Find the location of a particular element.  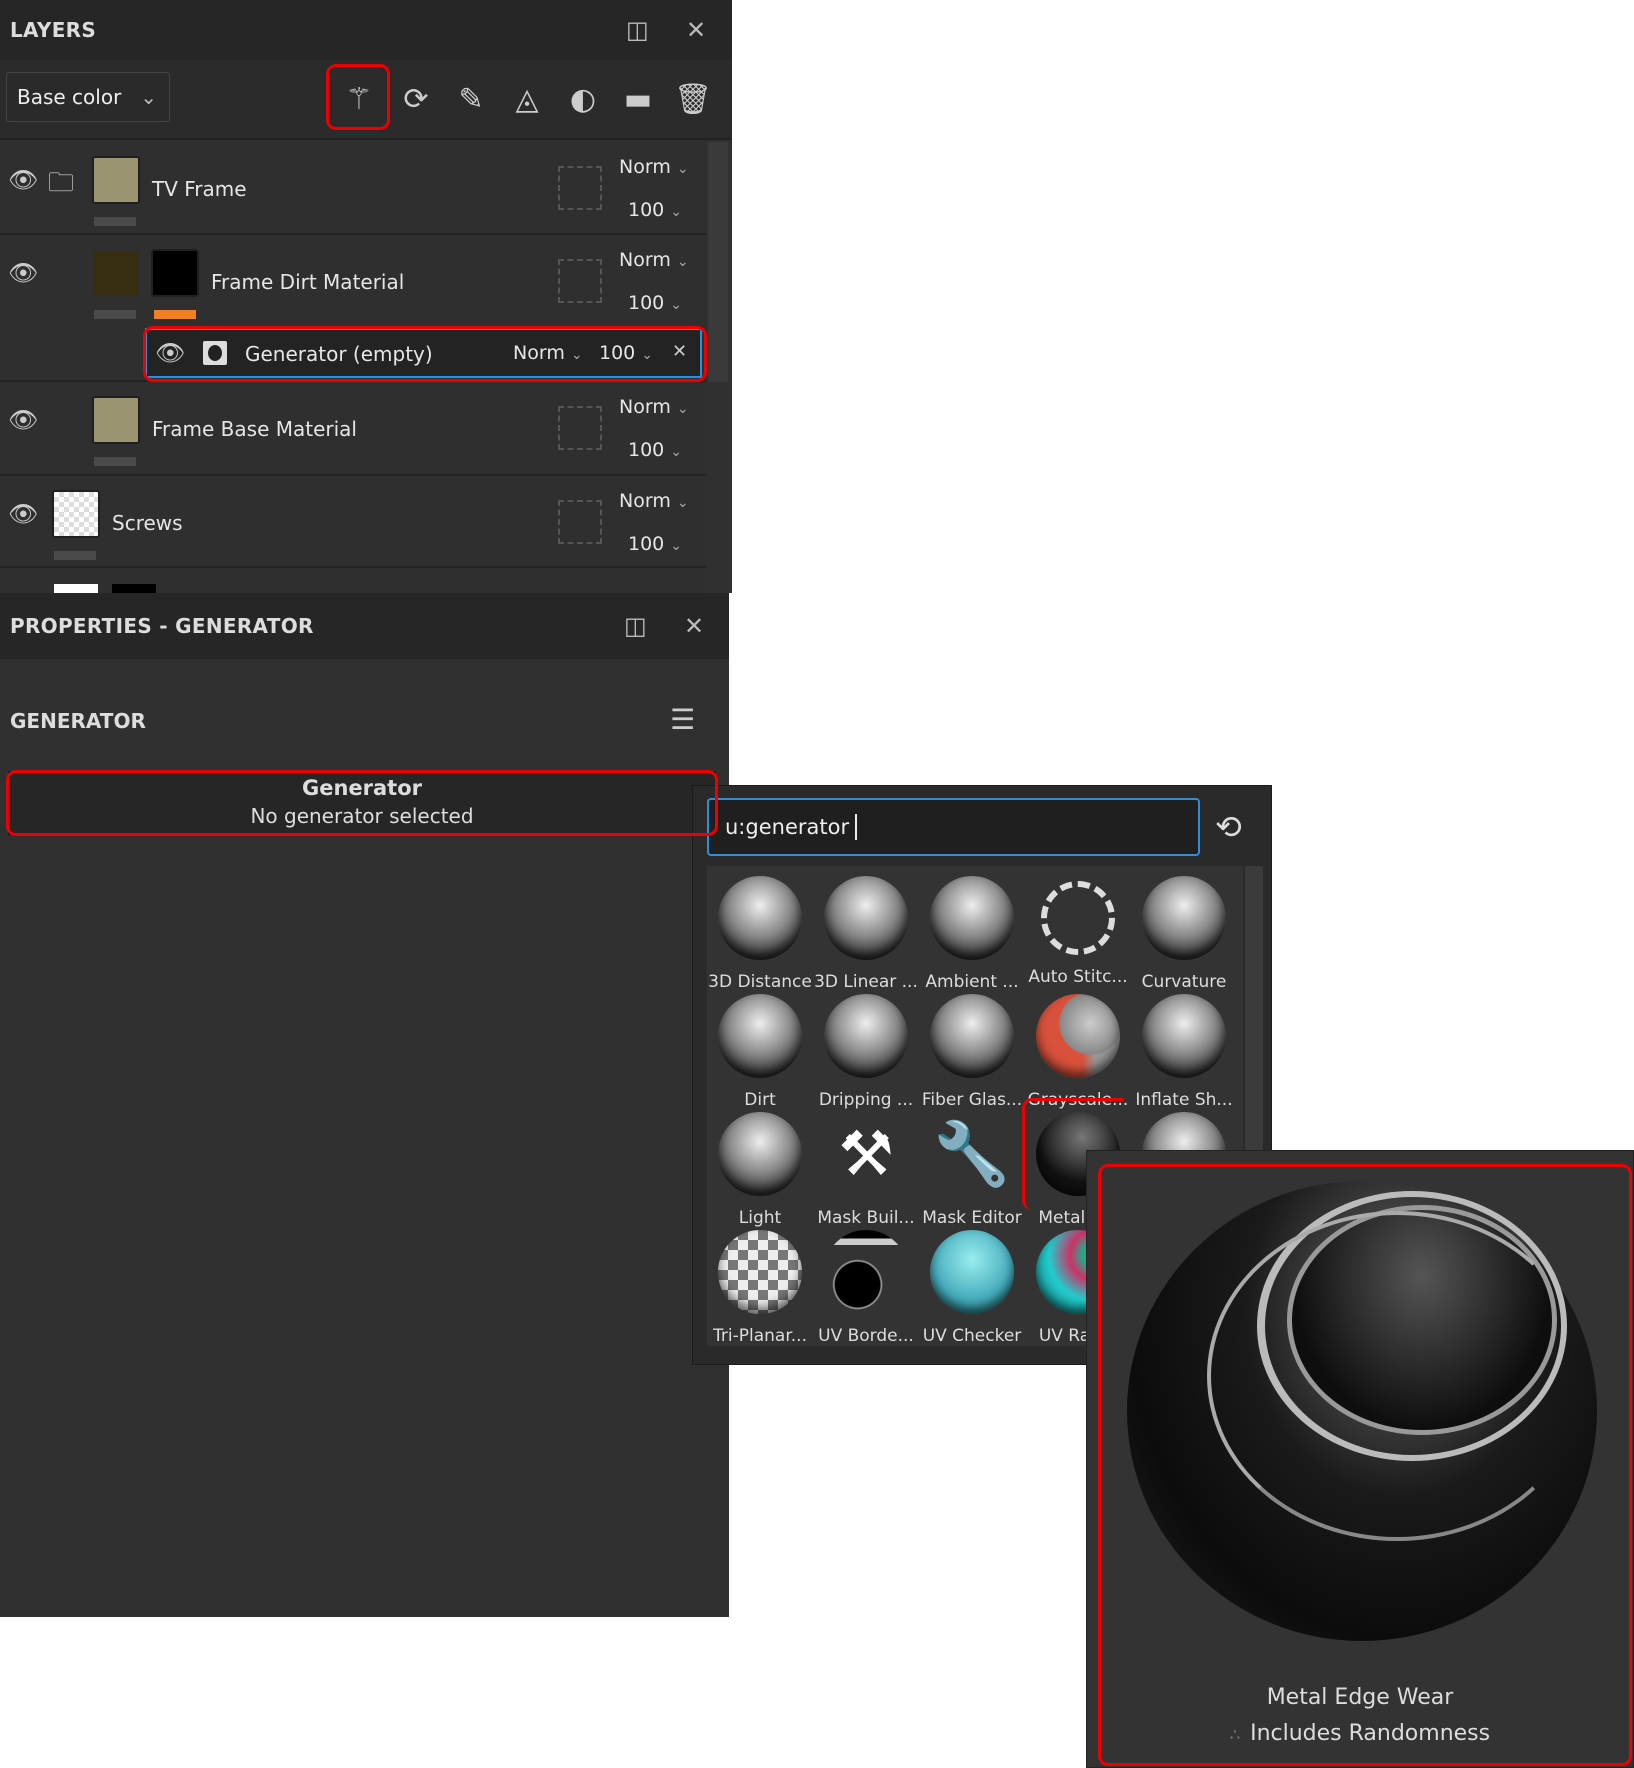

generator-item: UV Checker is located at coordinates (972, 1285).